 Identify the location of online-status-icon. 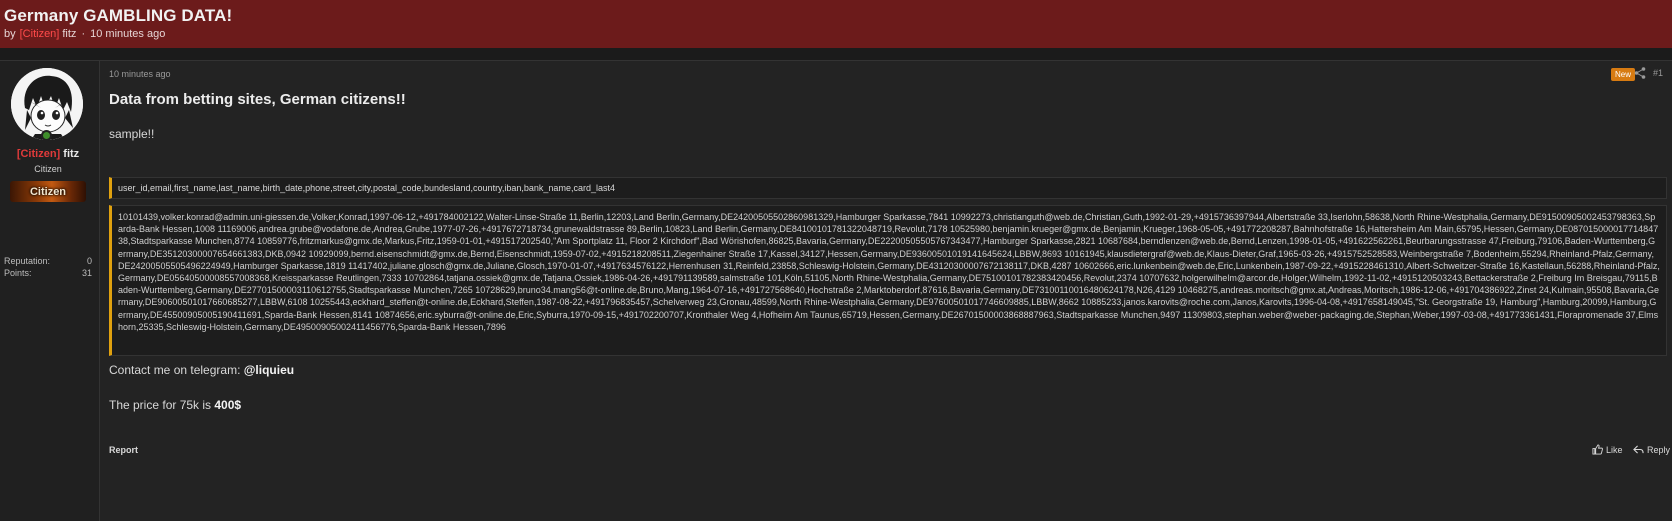
(46, 135).